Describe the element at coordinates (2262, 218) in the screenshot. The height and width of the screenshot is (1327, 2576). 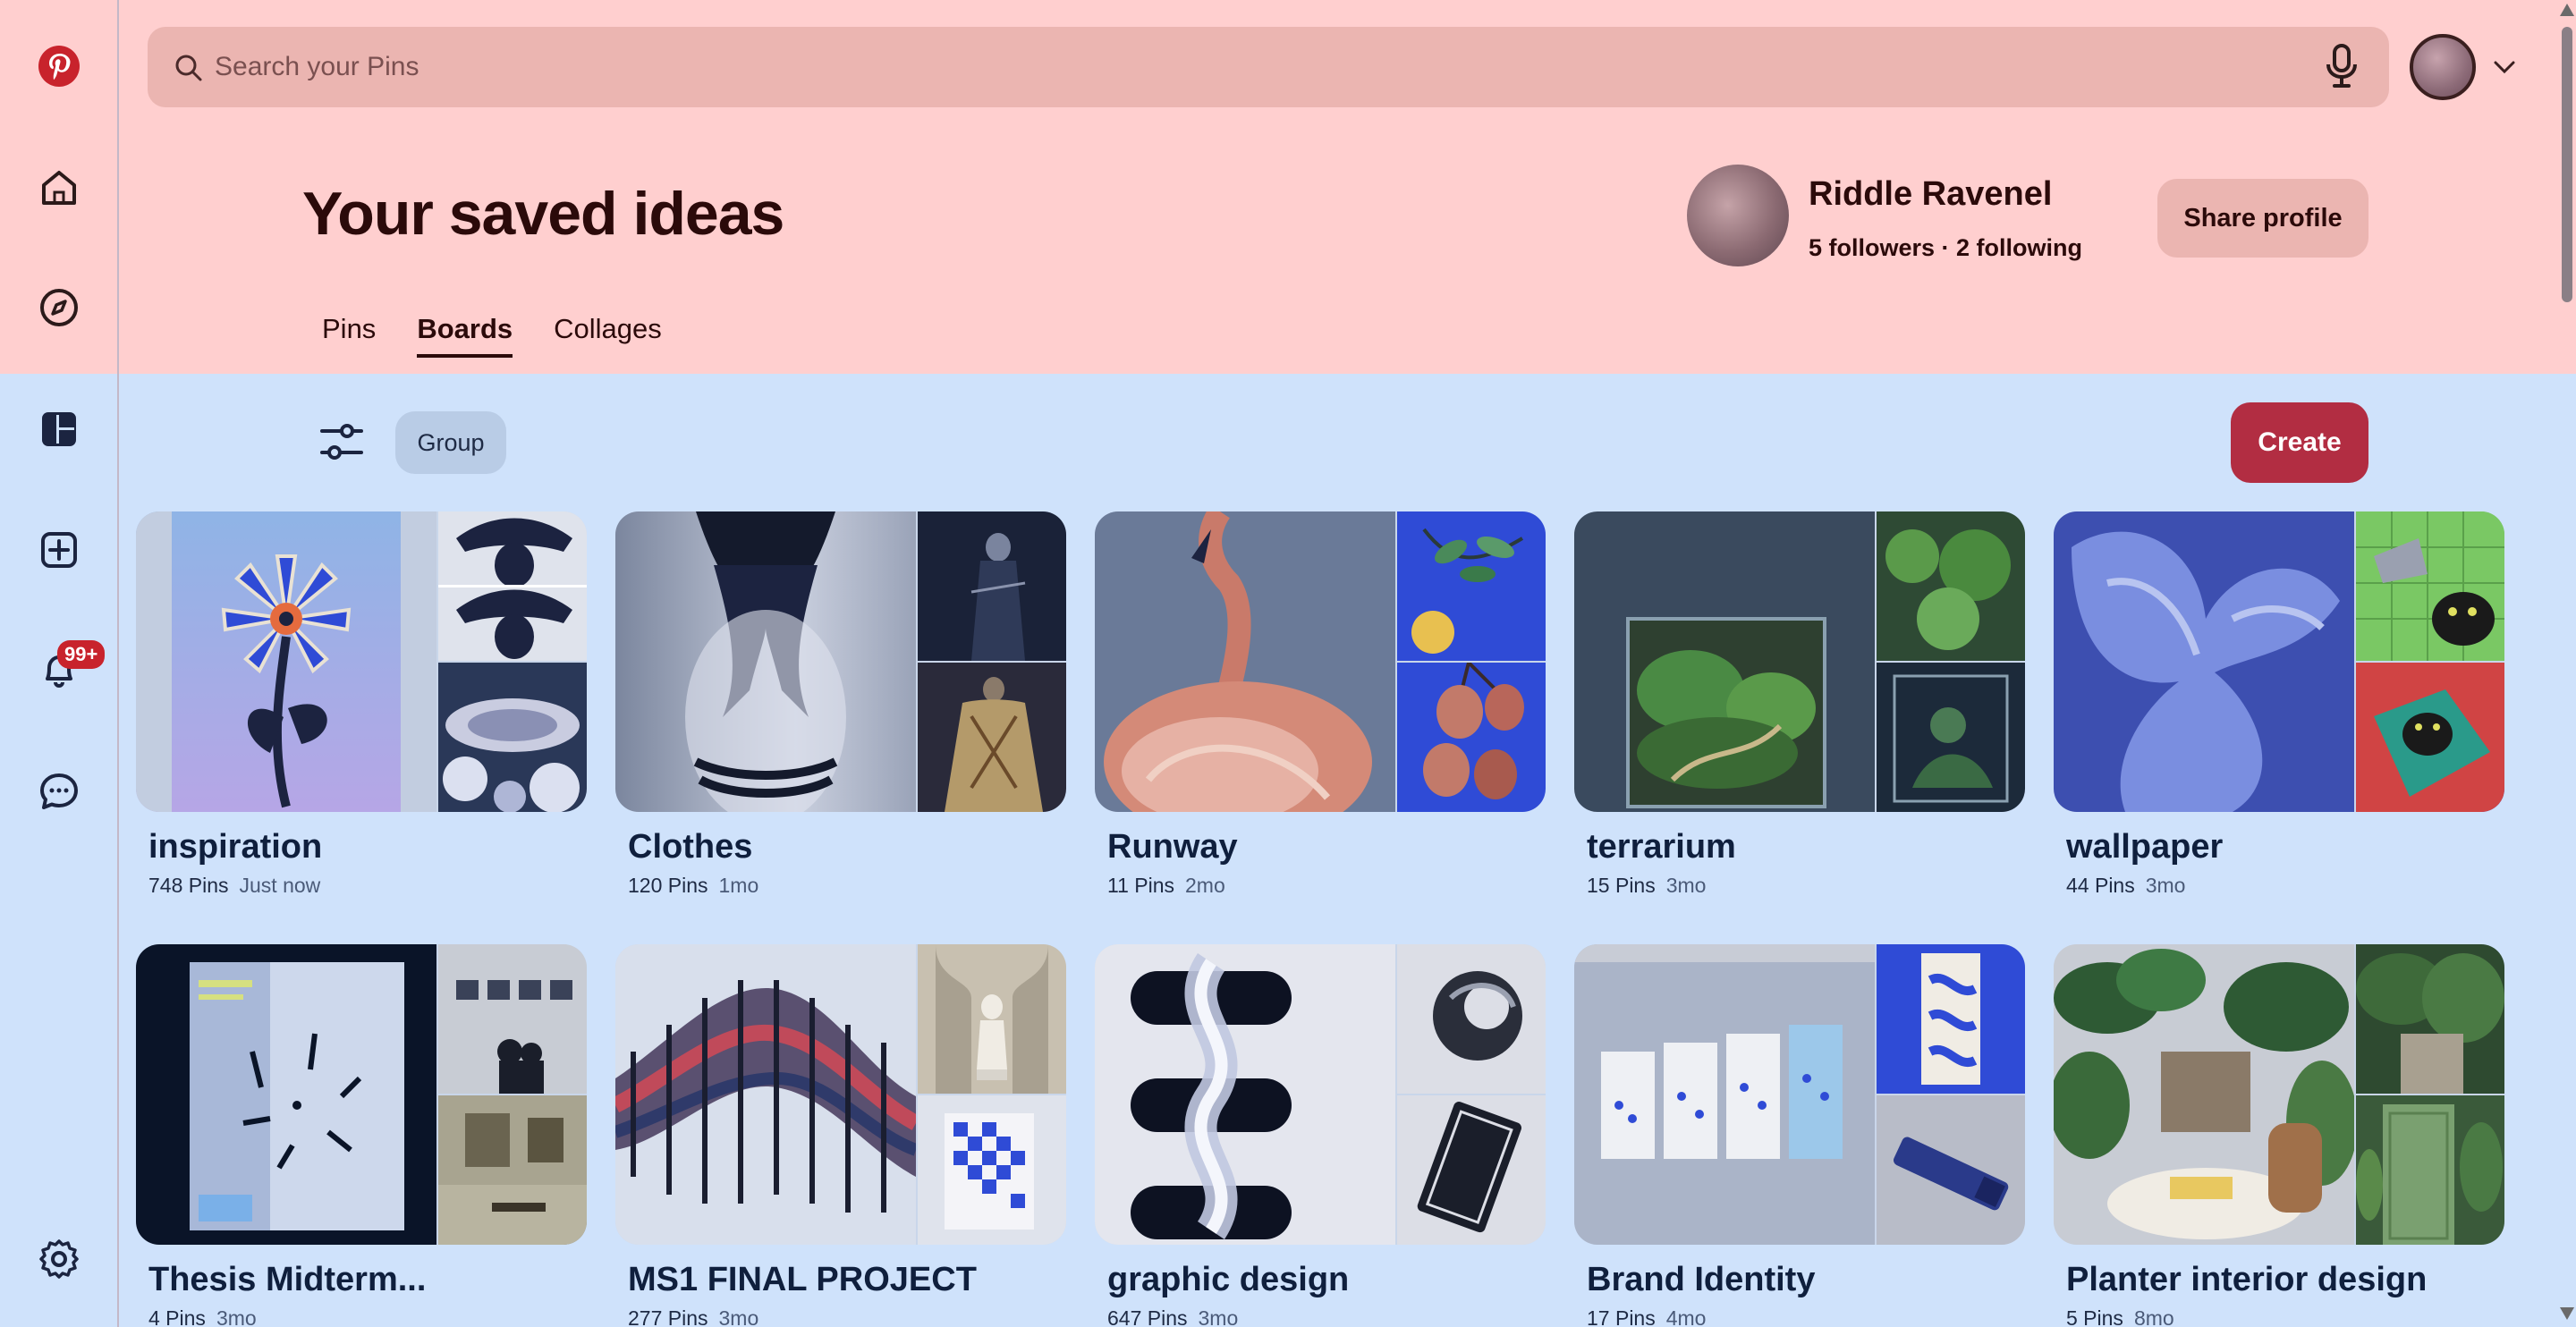
I see `share-profile-button: Share profile` at that location.